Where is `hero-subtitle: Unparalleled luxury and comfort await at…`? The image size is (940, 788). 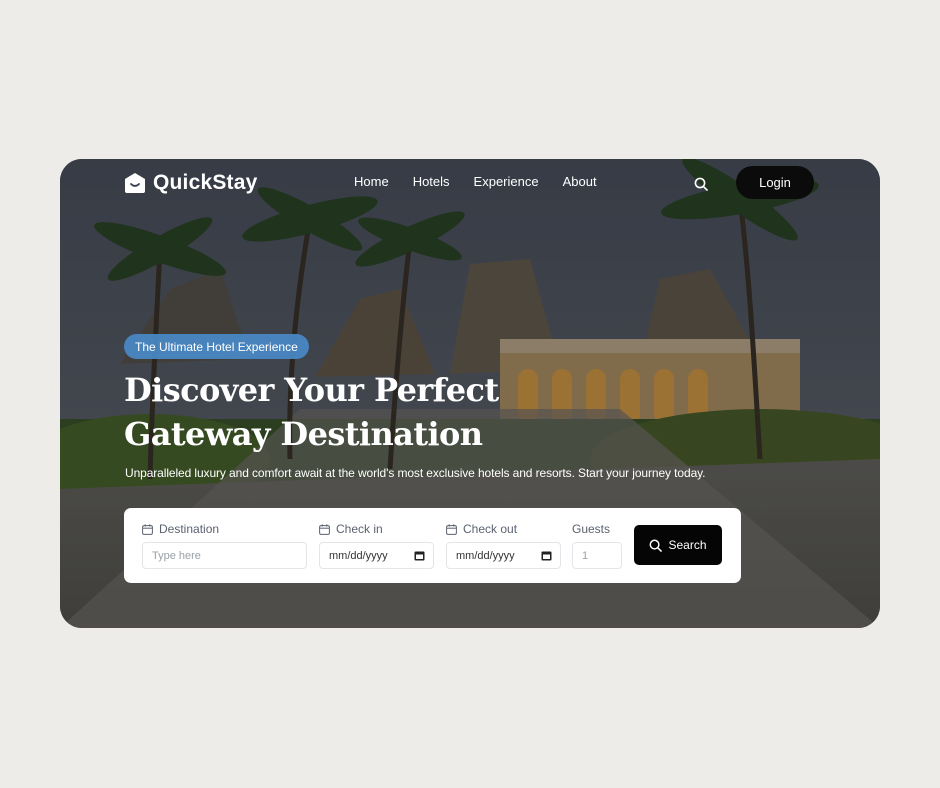 hero-subtitle: Unparalleled luxury and comfort await at… is located at coordinates (415, 473).